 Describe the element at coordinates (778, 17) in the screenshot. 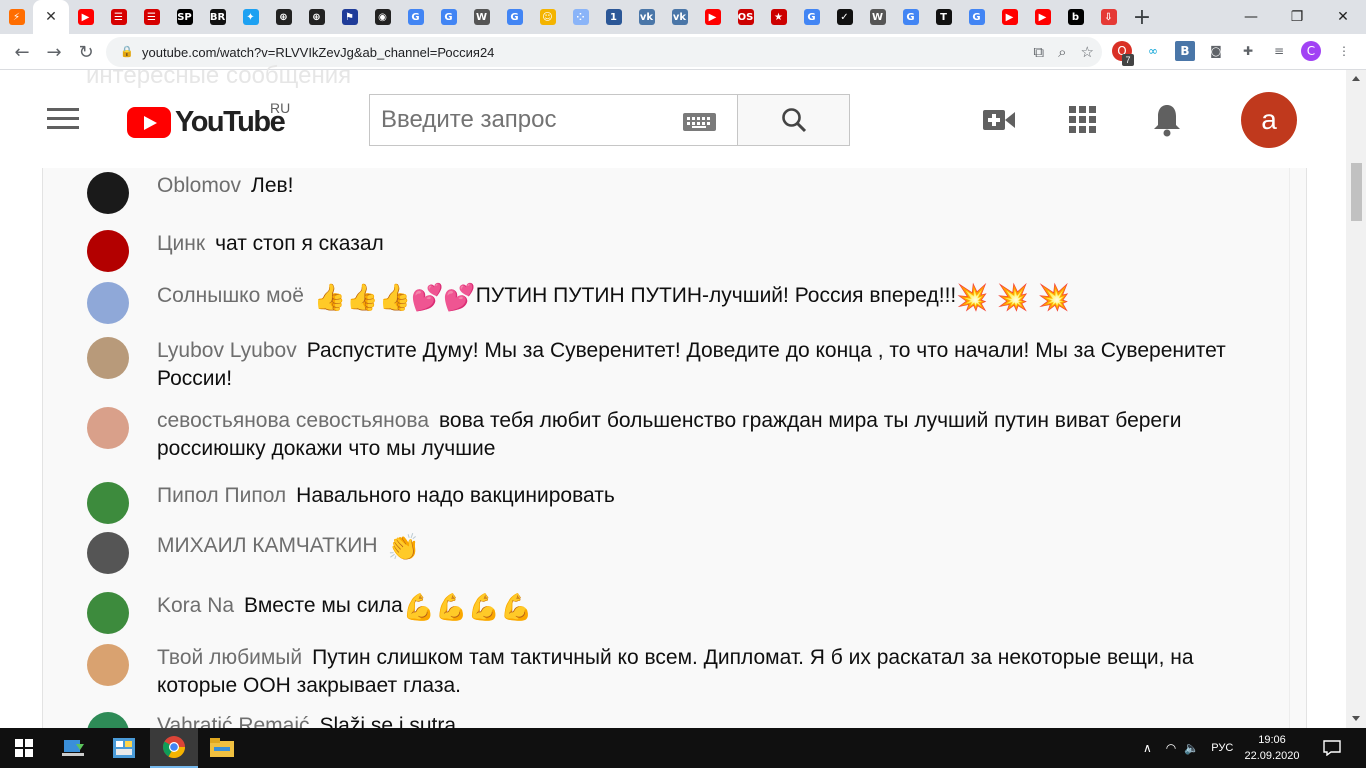

I see `browser-tab: ★` at that location.